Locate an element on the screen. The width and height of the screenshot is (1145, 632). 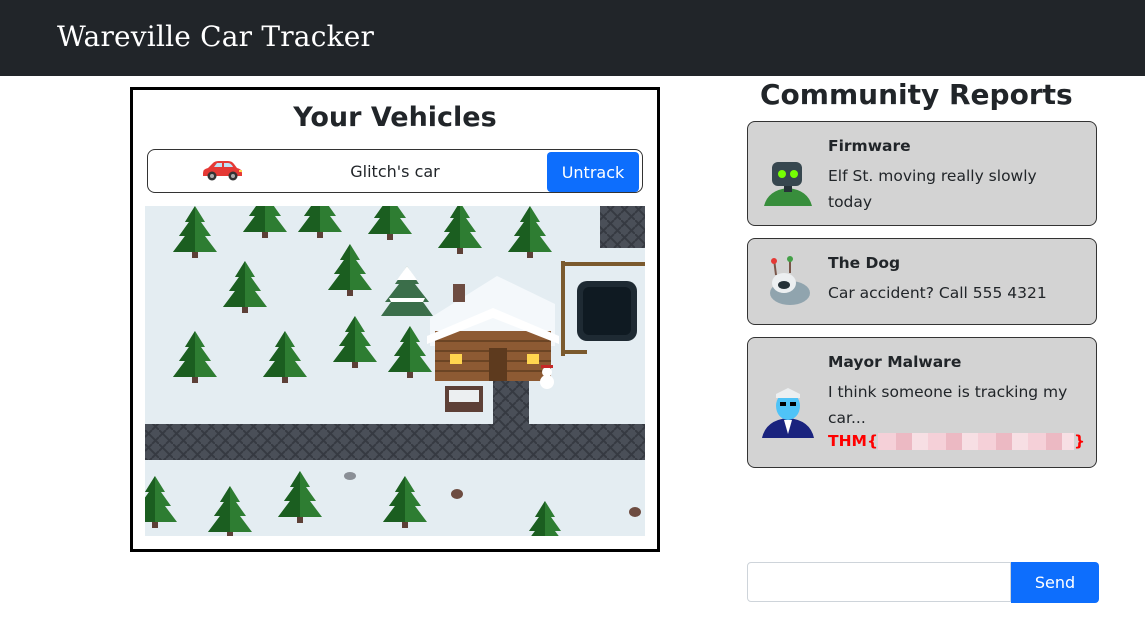
mayor-avatar is located at coordinates (788, 413).